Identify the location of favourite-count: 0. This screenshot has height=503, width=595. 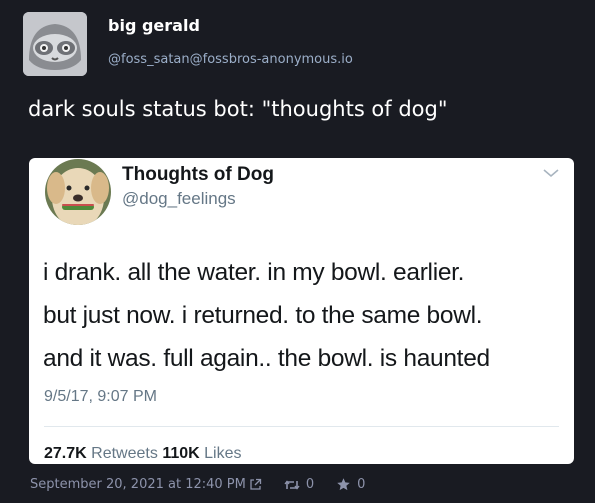
(361, 484).